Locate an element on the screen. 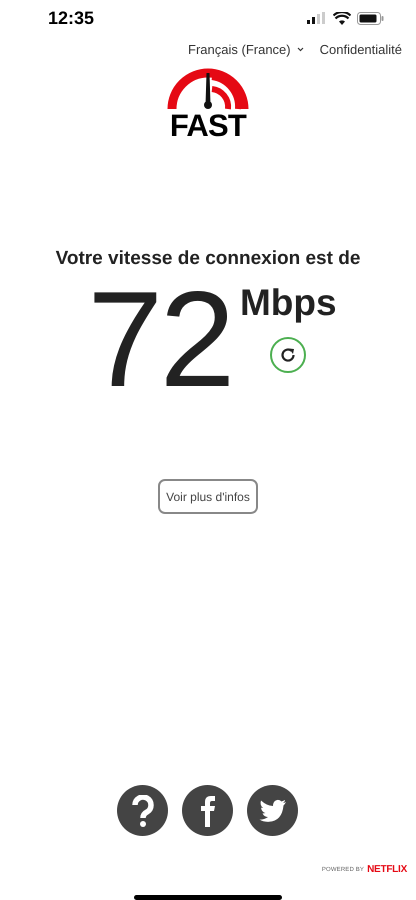 This screenshot has width=416, height=900. battery-icon is located at coordinates (370, 18).